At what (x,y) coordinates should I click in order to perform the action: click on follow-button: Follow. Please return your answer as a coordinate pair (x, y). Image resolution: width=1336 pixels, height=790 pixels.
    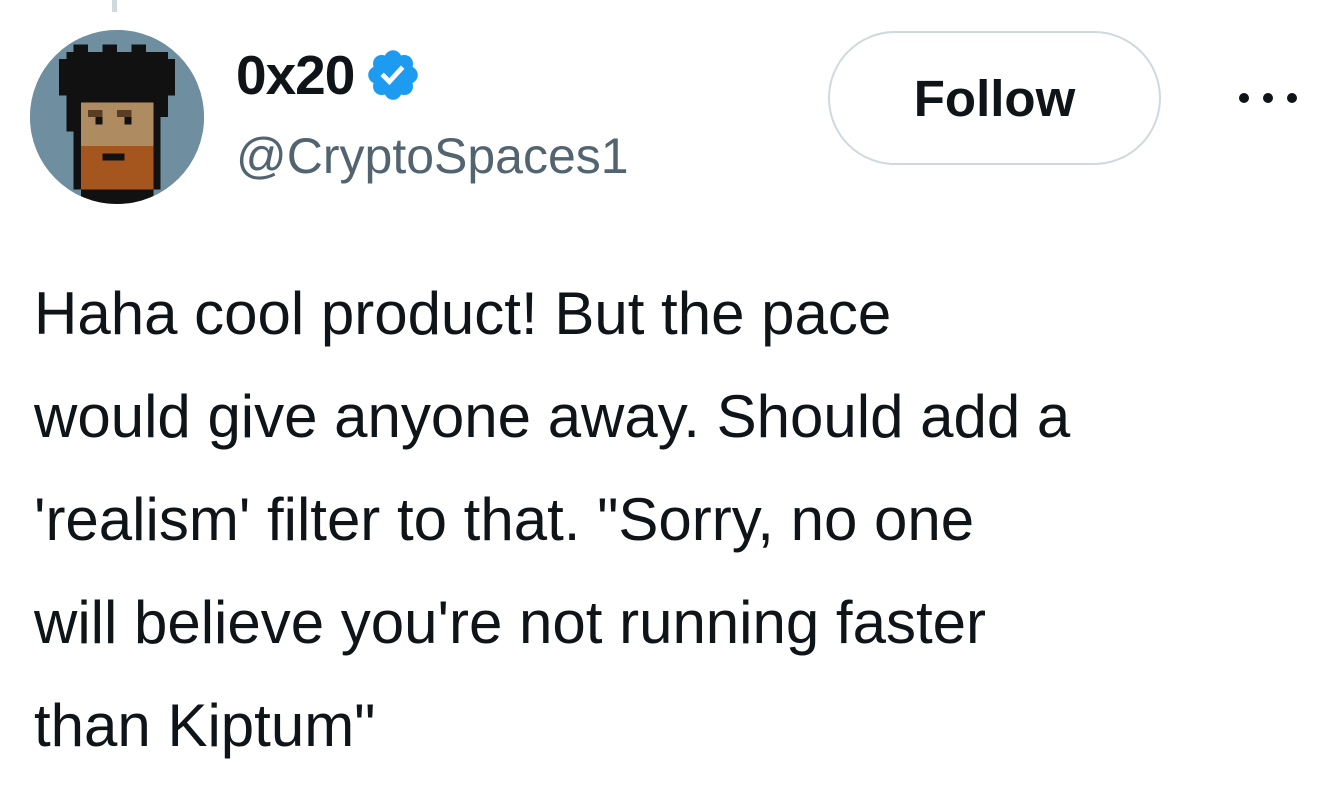
    Looking at the image, I should click on (994, 98).